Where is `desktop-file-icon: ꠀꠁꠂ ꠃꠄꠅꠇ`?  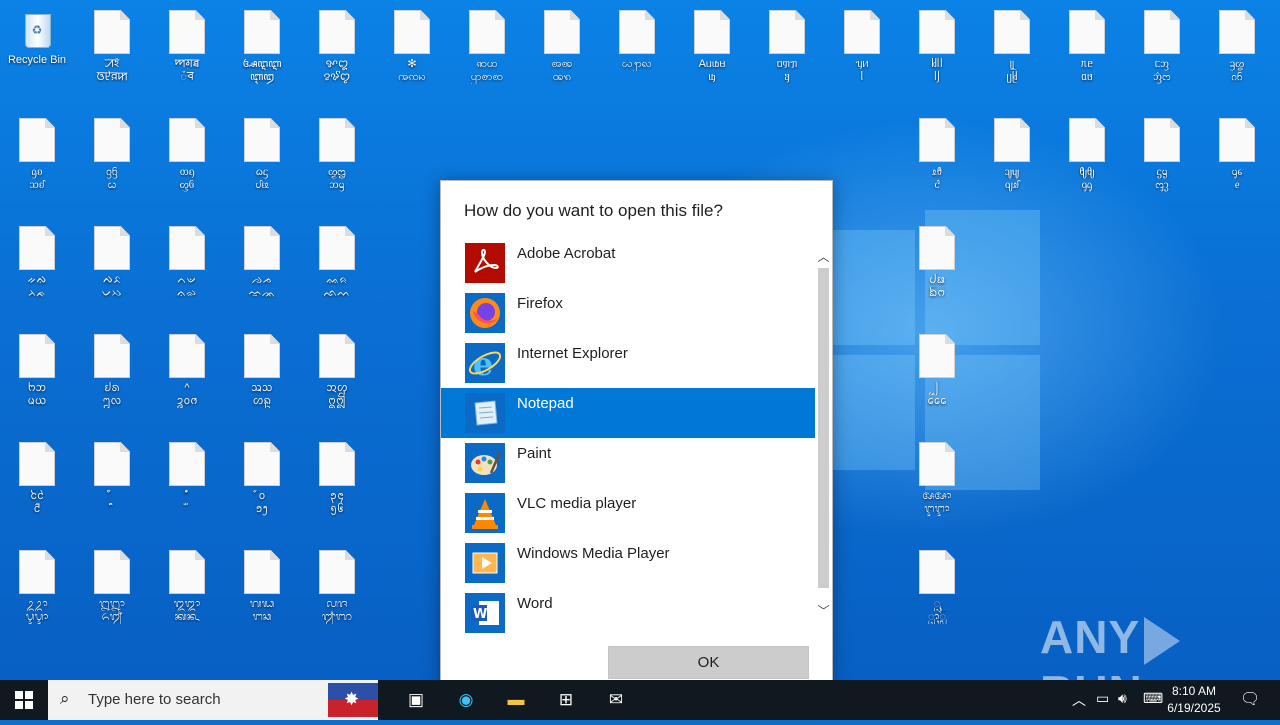
desktop-file-icon: ꠀꠁꠂ ꠃꠄꠅꠇ is located at coordinates (112, 50).